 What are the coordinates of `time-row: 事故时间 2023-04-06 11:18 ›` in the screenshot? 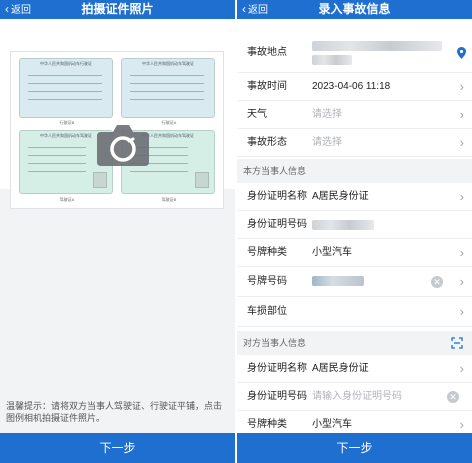 It's located at (354, 87).